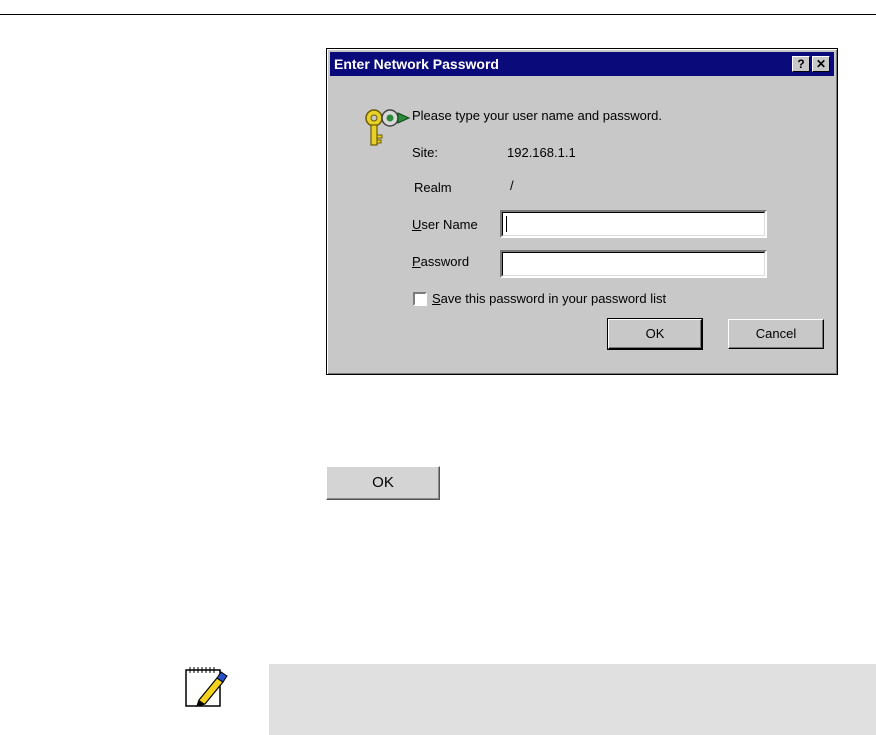  What do you see at coordinates (633, 224) in the screenshot?
I see `username-input` at bounding box center [633, 224].